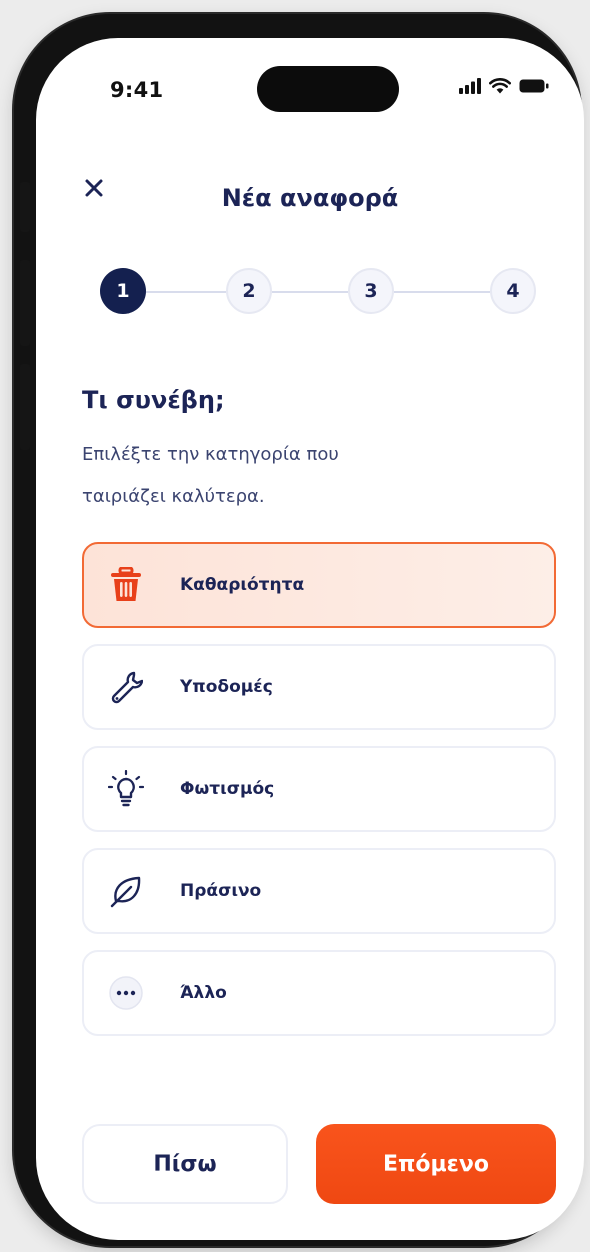 This screenshot has width=590, height=1252. Describe the element at coordinates (319, 789) in the screenshot. I see `option-lighting: Φωτισμός` at that location.